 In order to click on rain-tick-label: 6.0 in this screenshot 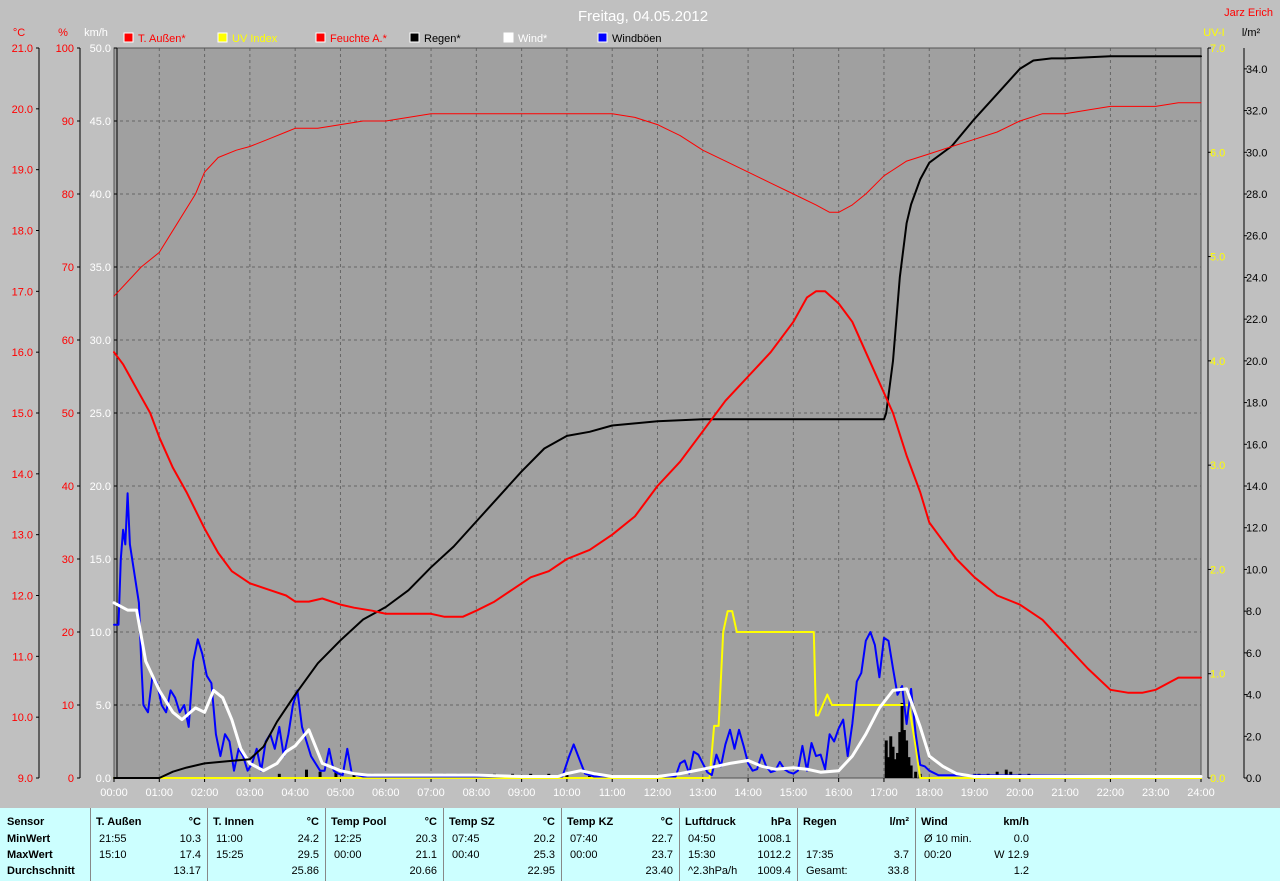, I will do `click(1253, 654)`.